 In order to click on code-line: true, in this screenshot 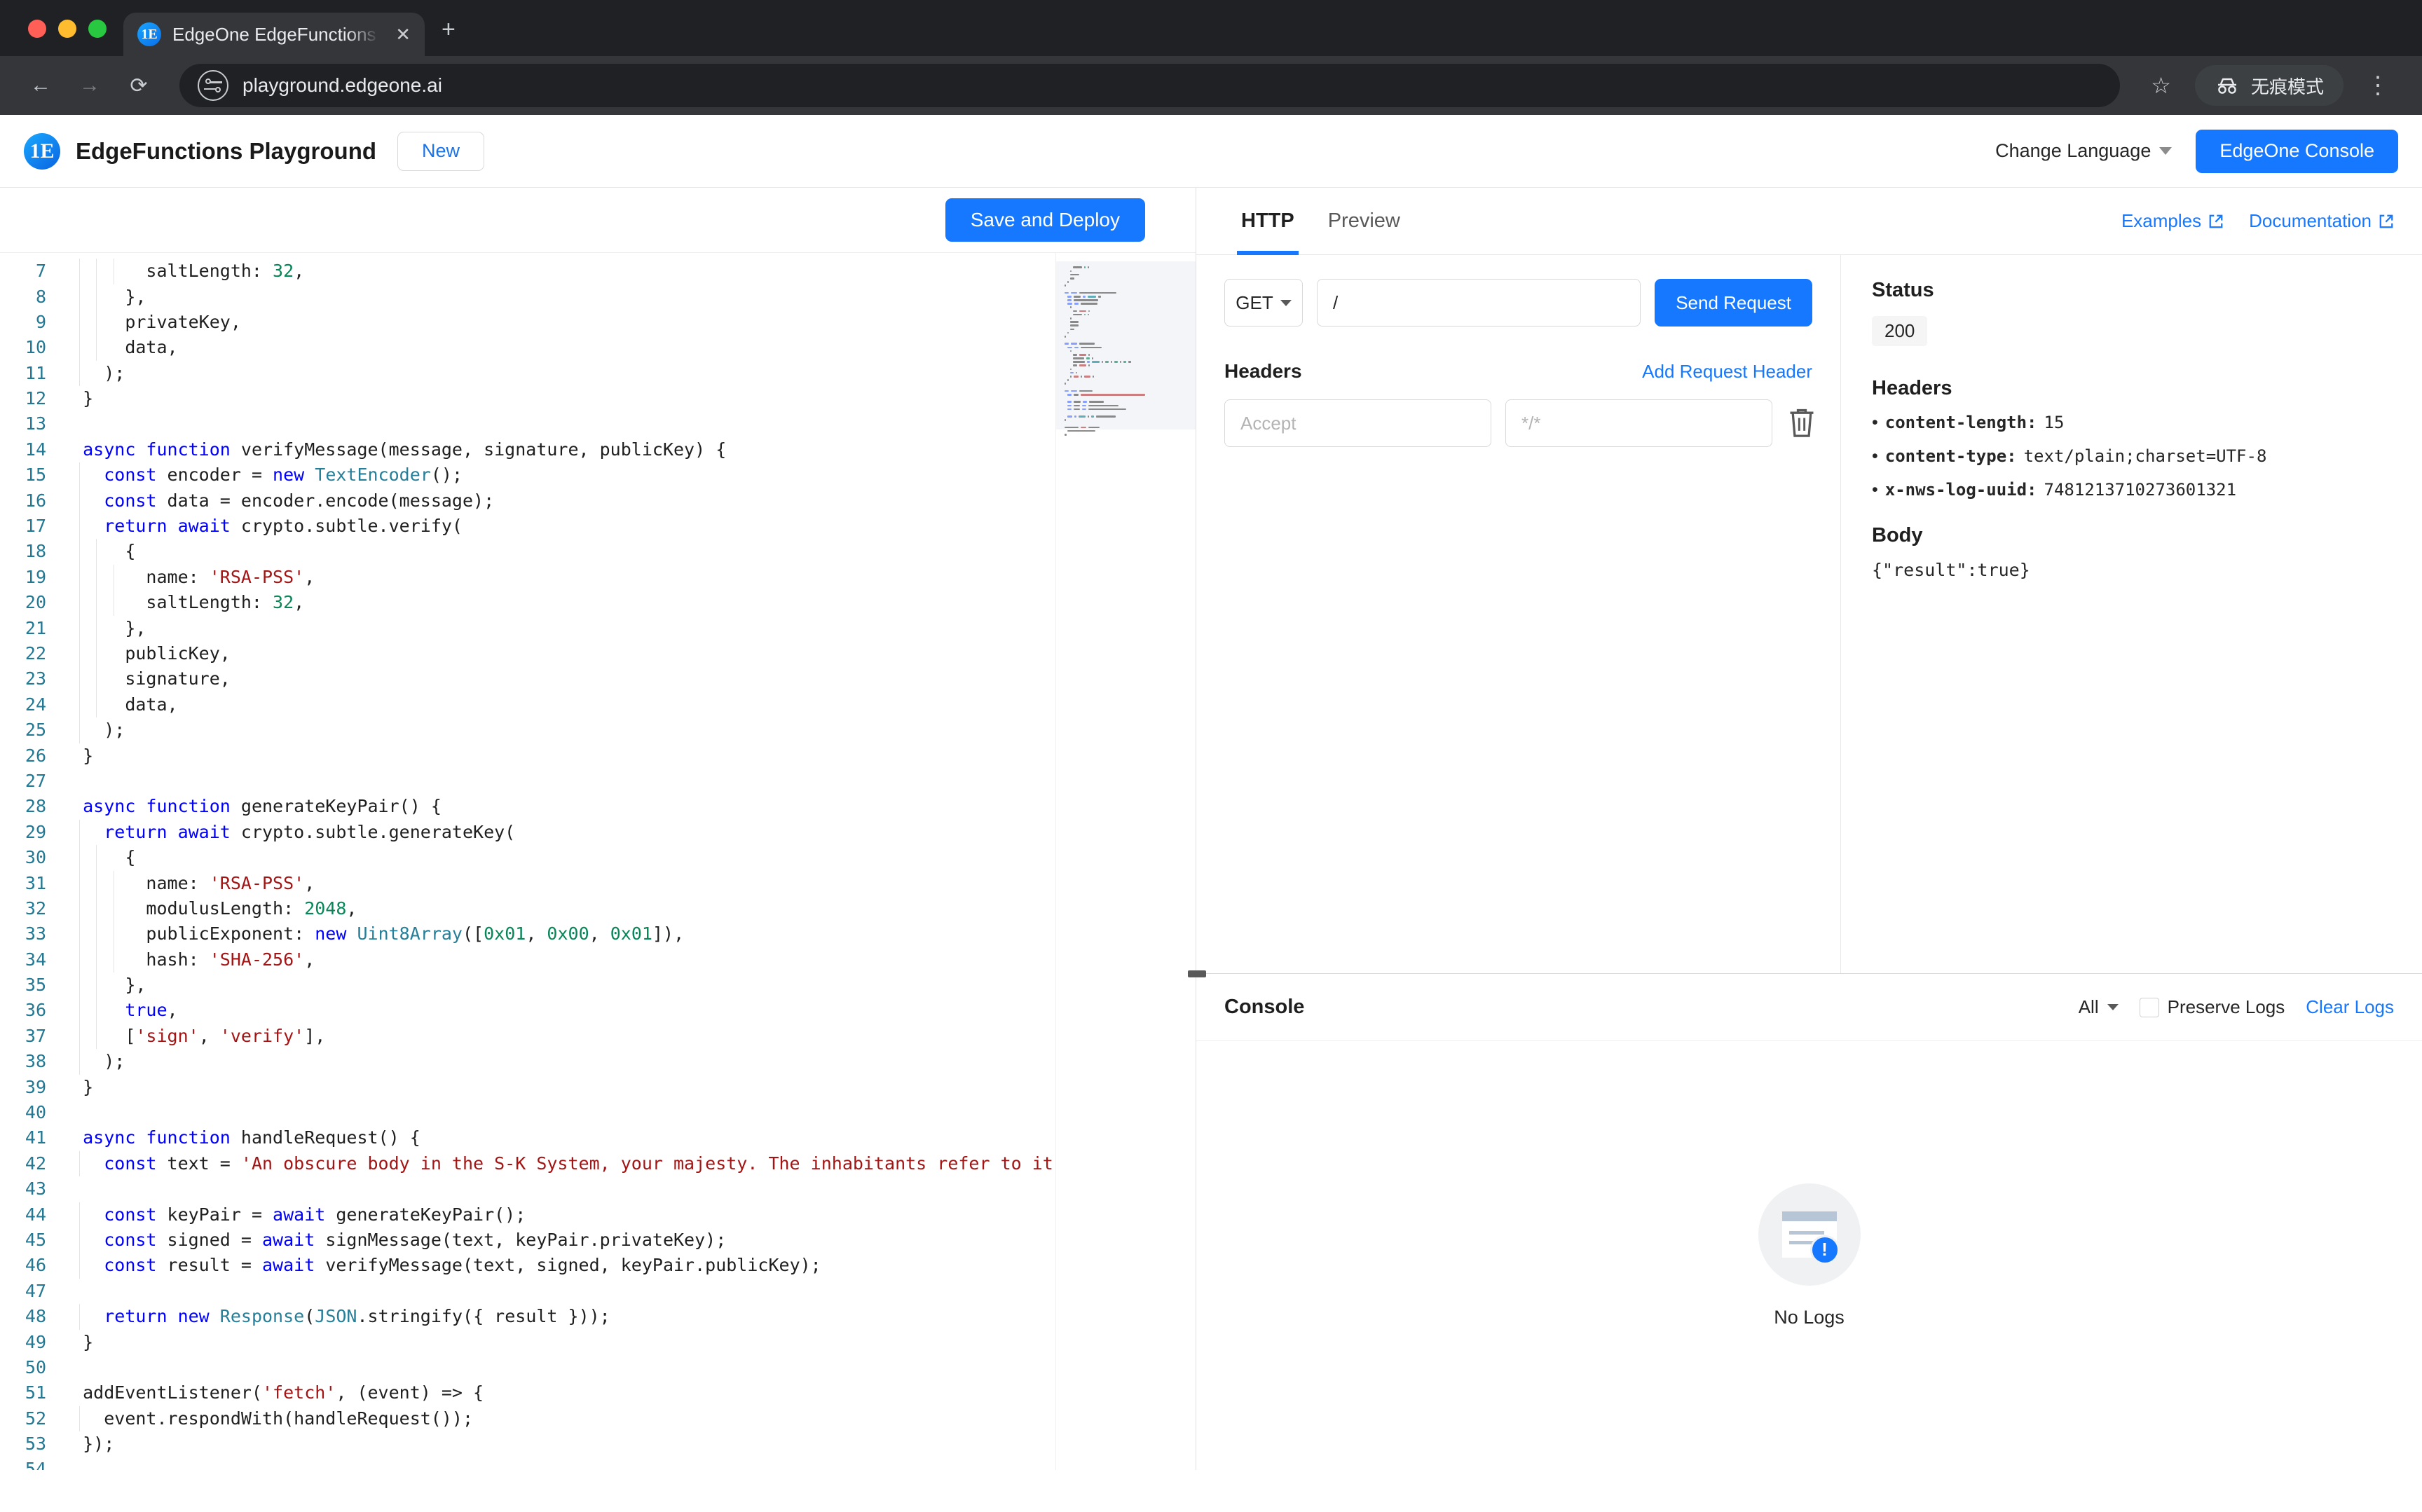, I will do `click(627, 1011)`.